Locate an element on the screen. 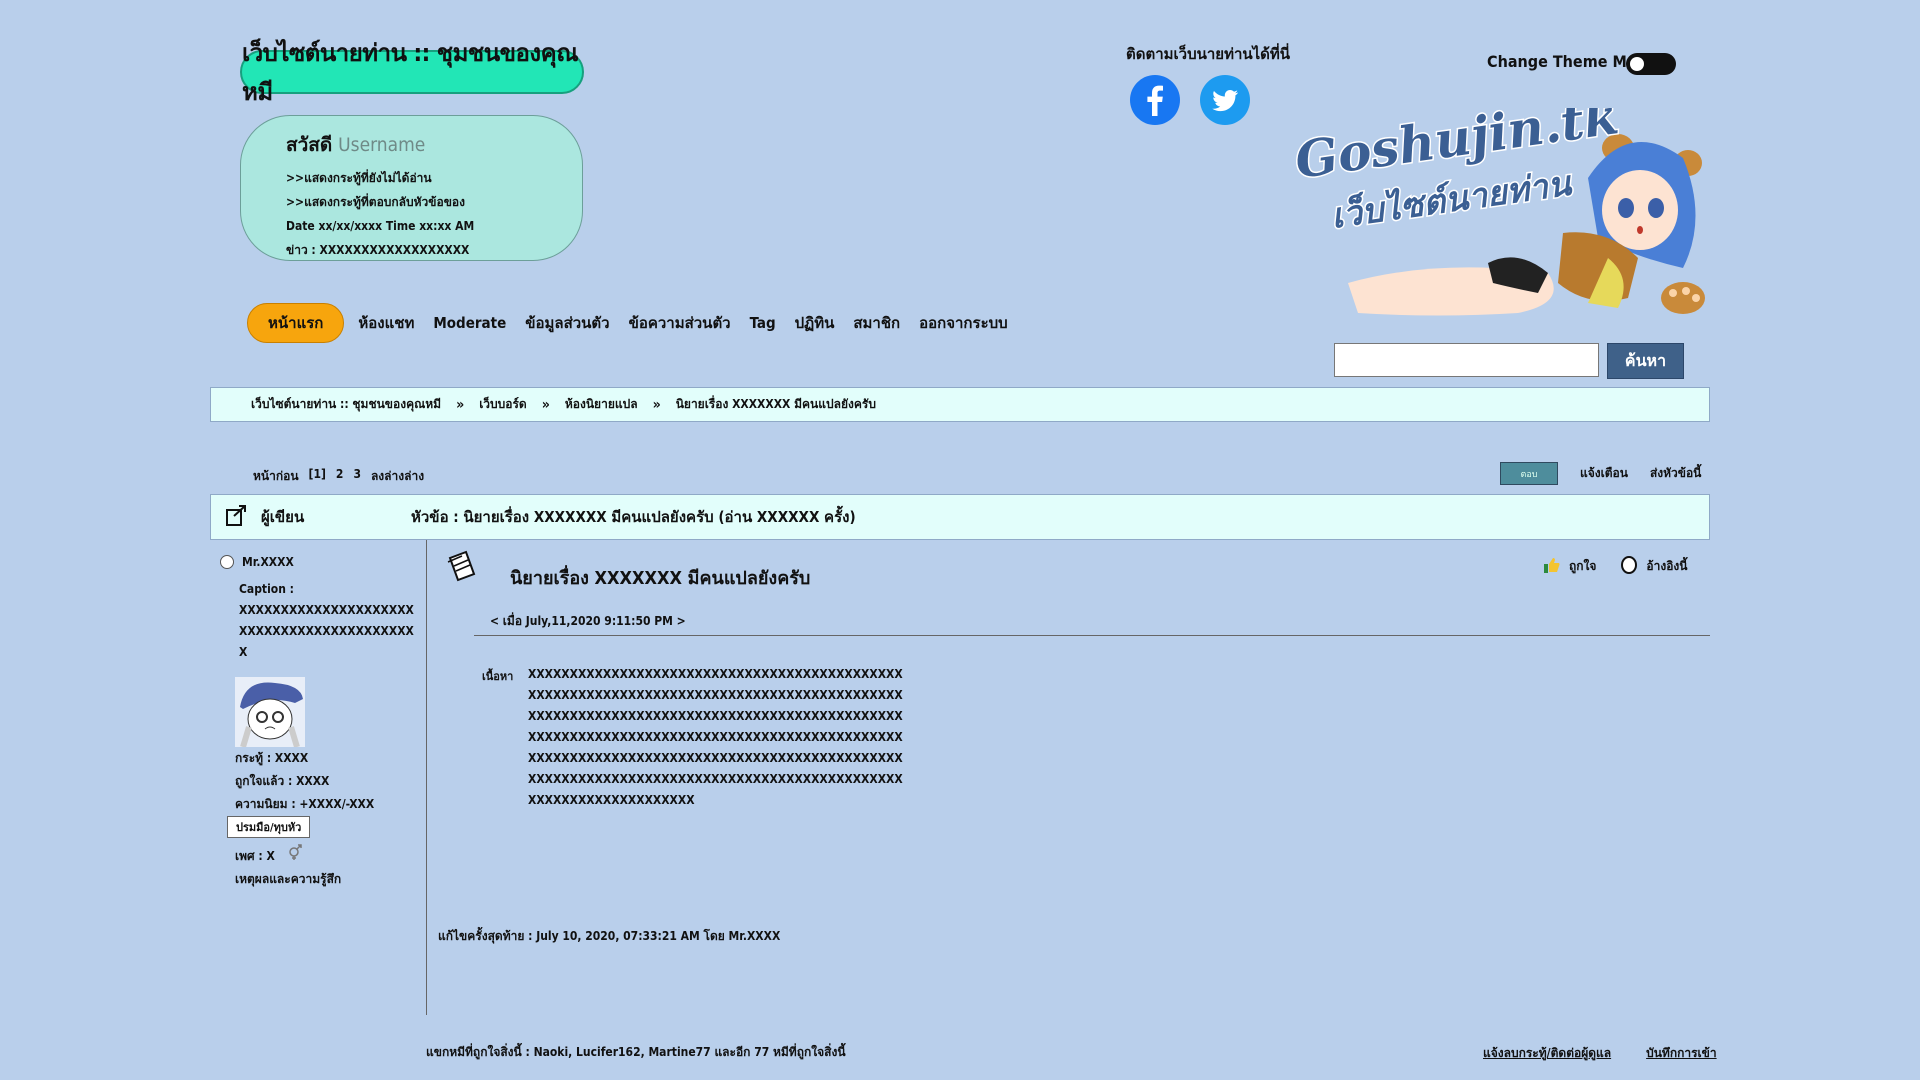  nav-home: หน้าแรก is located at coordinates (296, 323).